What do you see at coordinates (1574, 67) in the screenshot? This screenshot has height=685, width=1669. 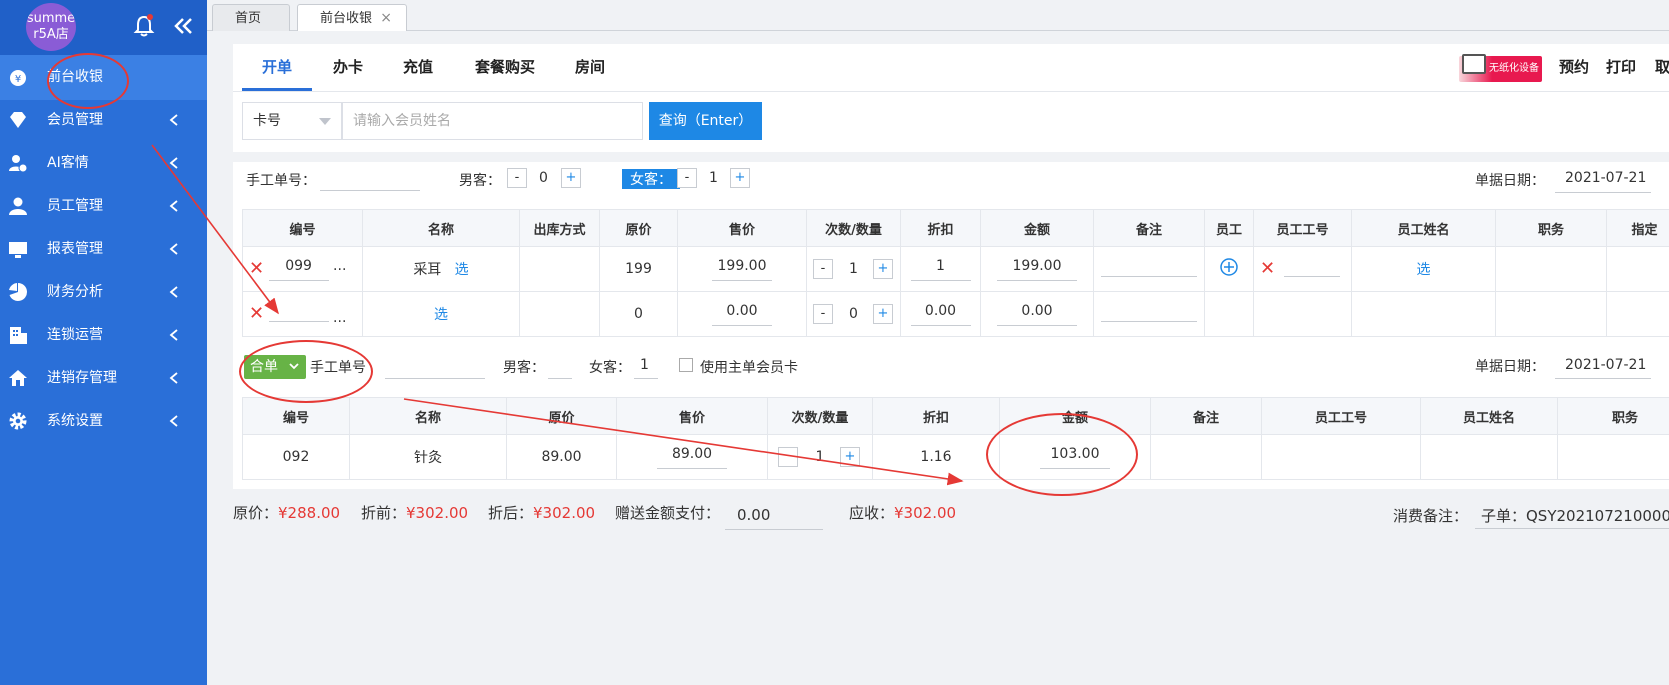 I see `reserve-button: 预约` at bounding box center [1574, 67].